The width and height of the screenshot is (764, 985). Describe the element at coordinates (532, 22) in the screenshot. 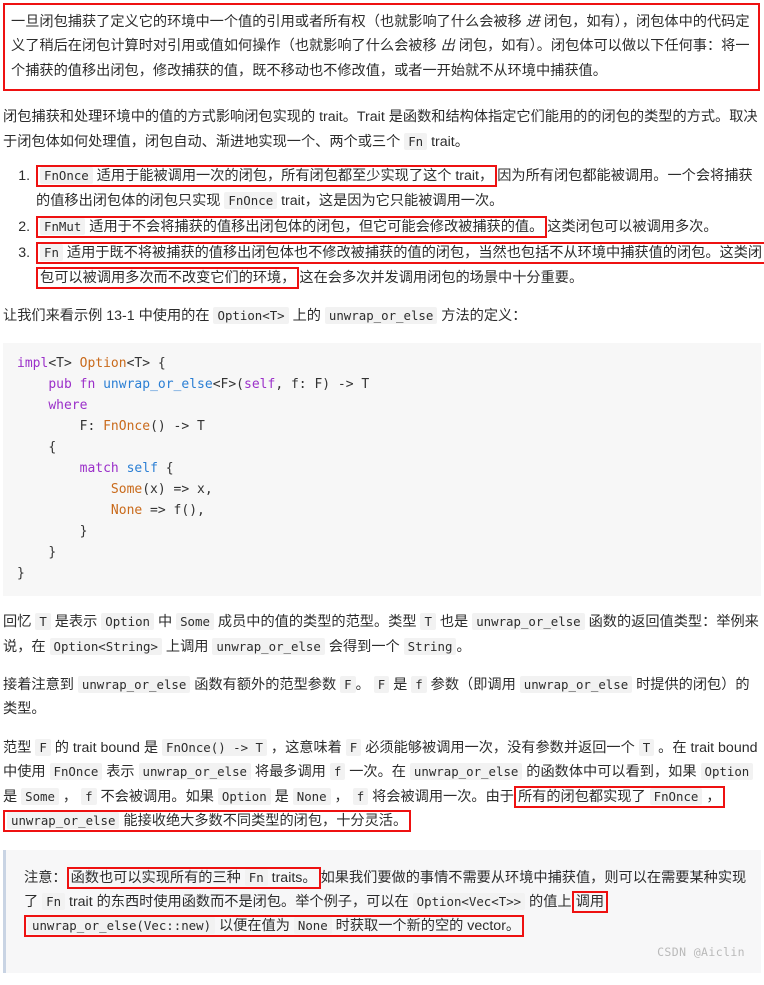

I see `intro-emphasis-in: 进` at that location.